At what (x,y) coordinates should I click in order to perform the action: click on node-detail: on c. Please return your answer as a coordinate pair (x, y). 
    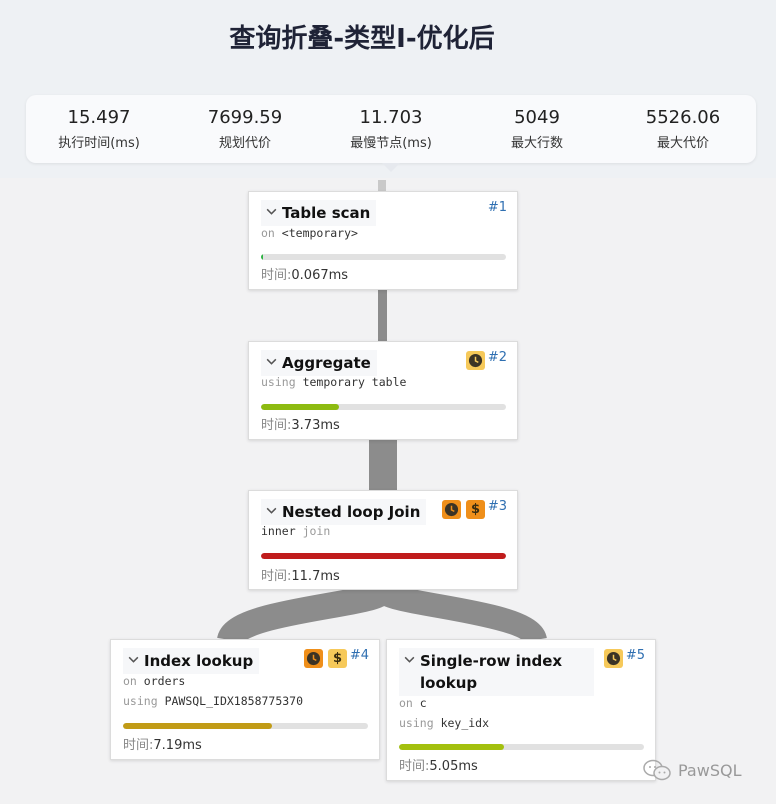
    Looking at the image, I should click on (413, 703).